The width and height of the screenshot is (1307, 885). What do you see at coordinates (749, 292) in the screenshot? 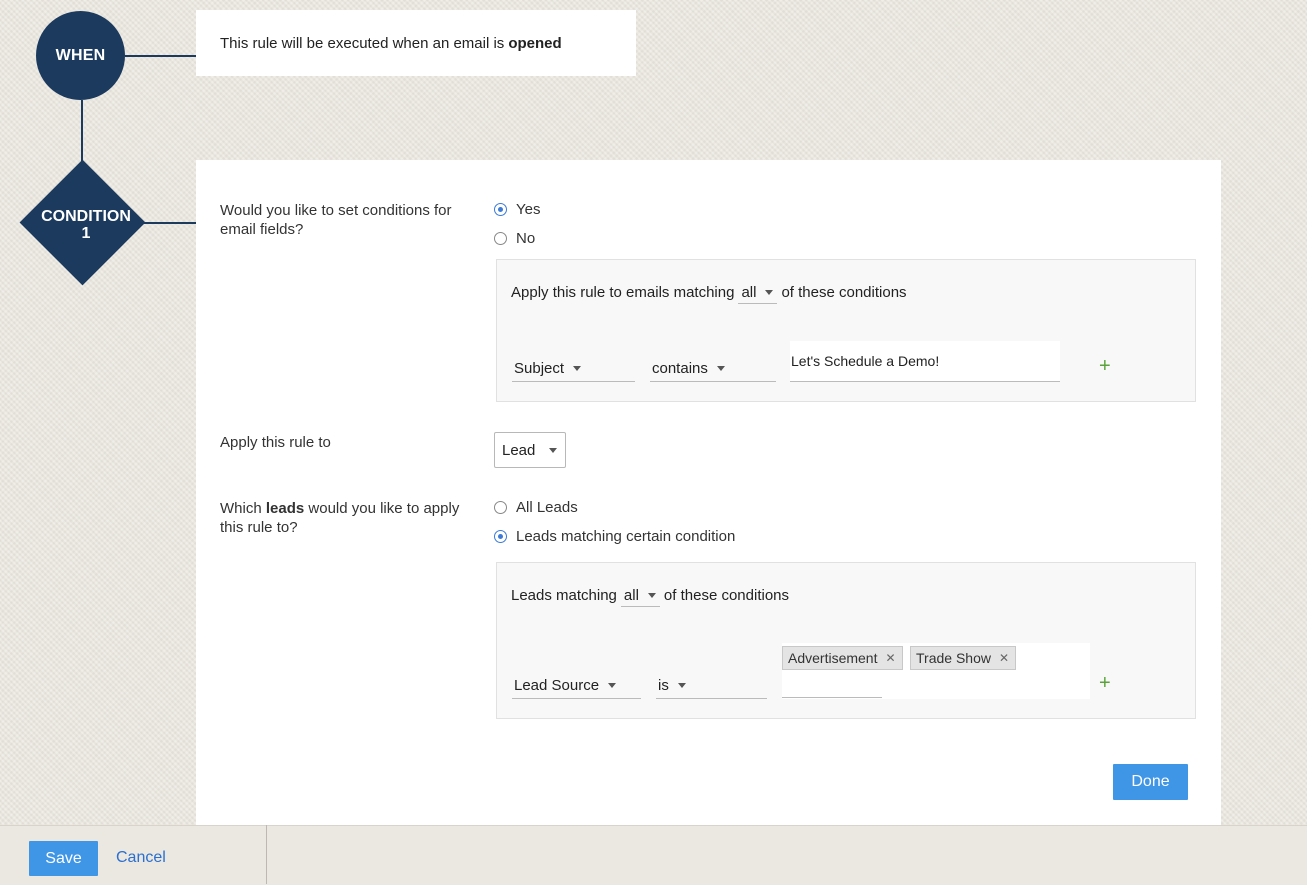
I see `email-match-mode-value: all` at bounding box center [749, 292].